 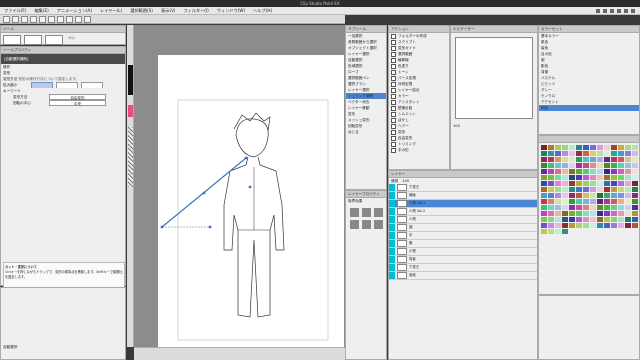 I want to click on menu-file: ファイル(F), so click(x=15, y=11).